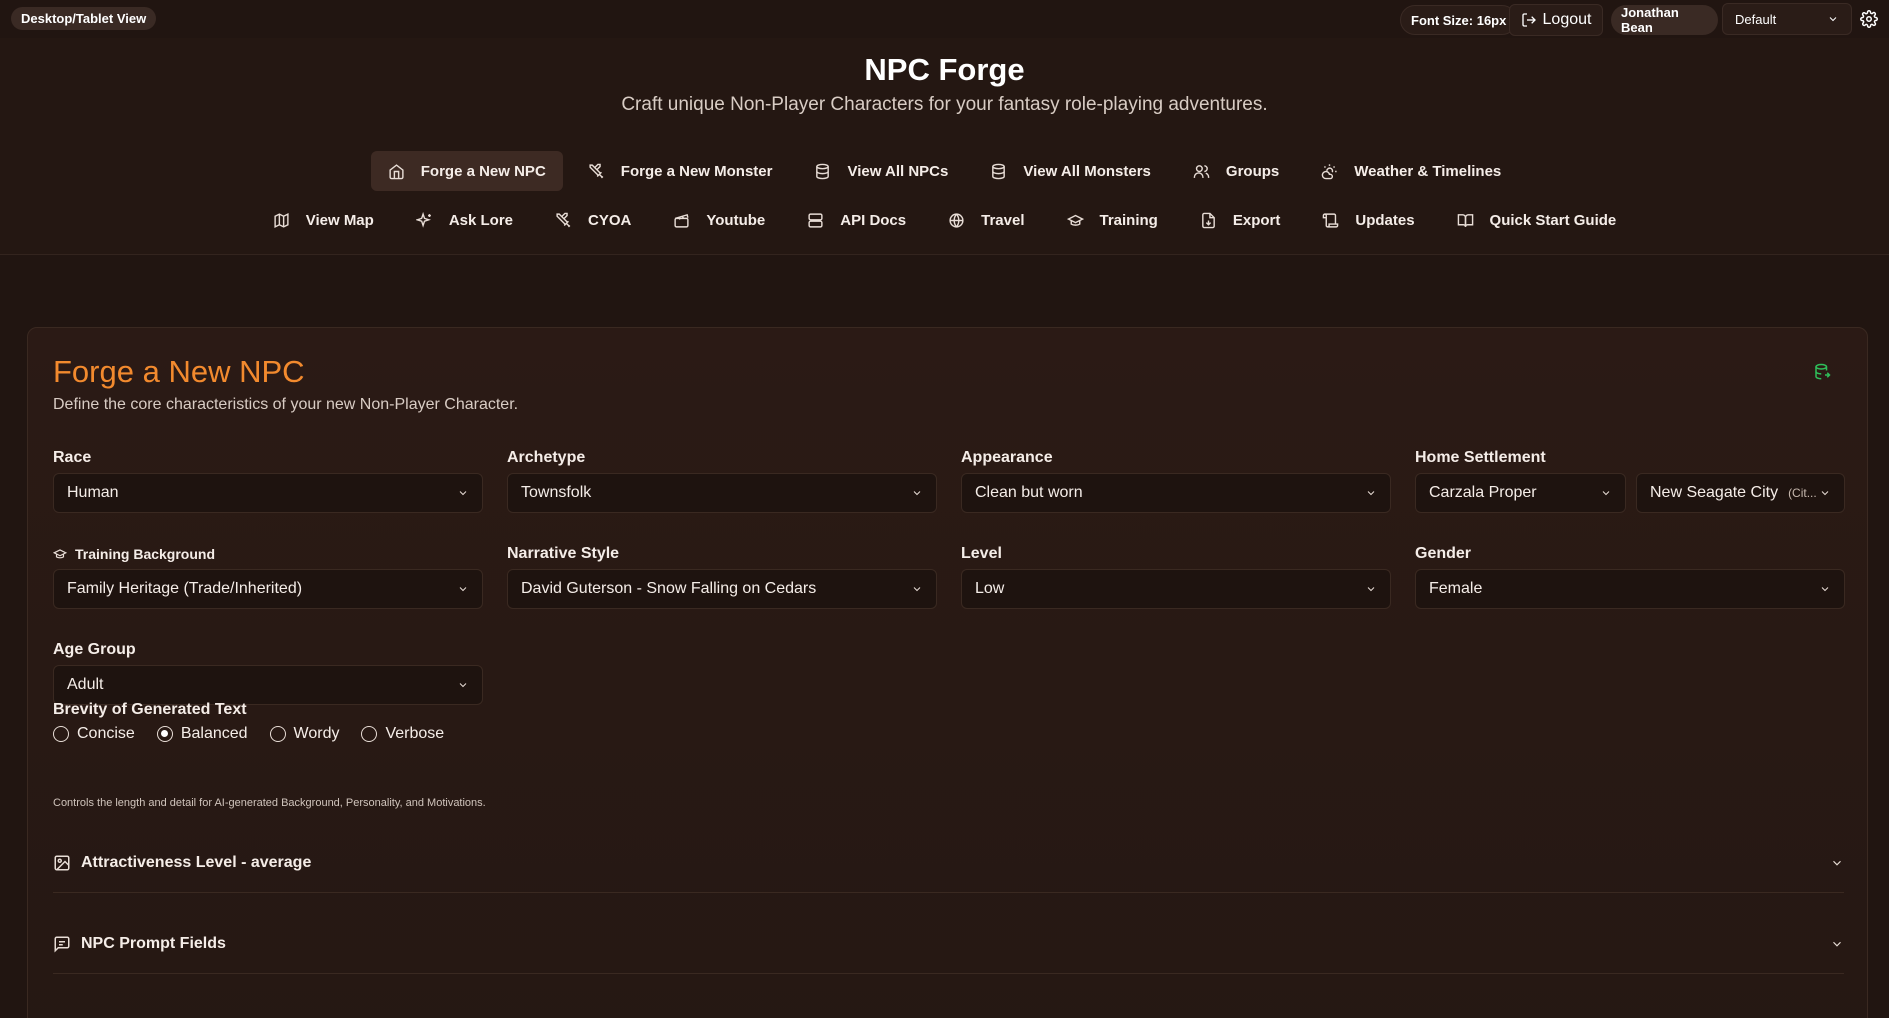 The width and height of the screenshot is (1889, 1018). Describe the element at coordinates (268, 493) in the screenshot. I see `race-select: Human` at that location.